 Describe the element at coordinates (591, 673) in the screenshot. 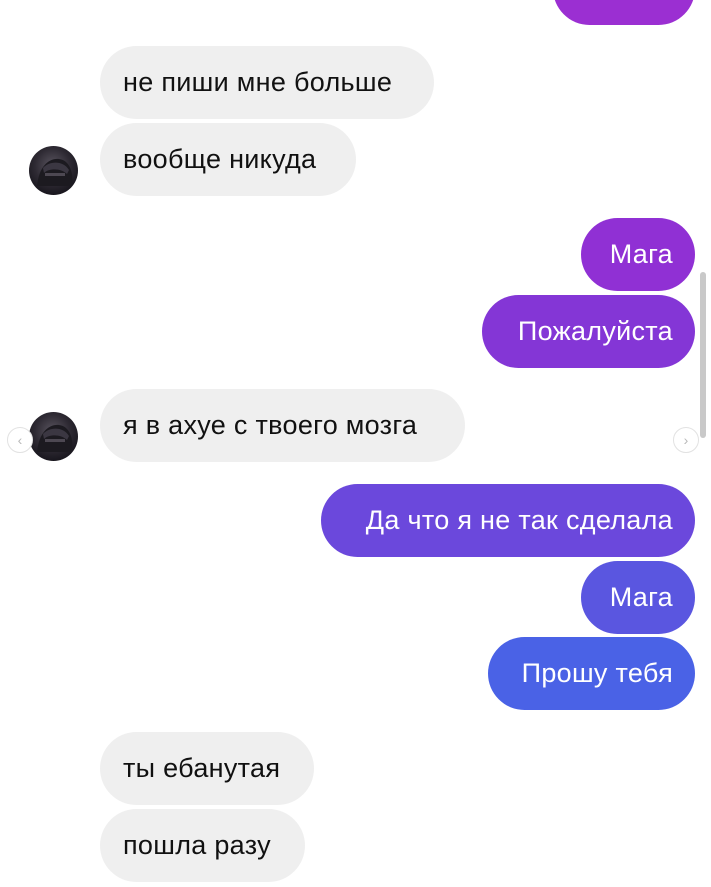

I see `message-outgoing: Прошу тебя` at that location.